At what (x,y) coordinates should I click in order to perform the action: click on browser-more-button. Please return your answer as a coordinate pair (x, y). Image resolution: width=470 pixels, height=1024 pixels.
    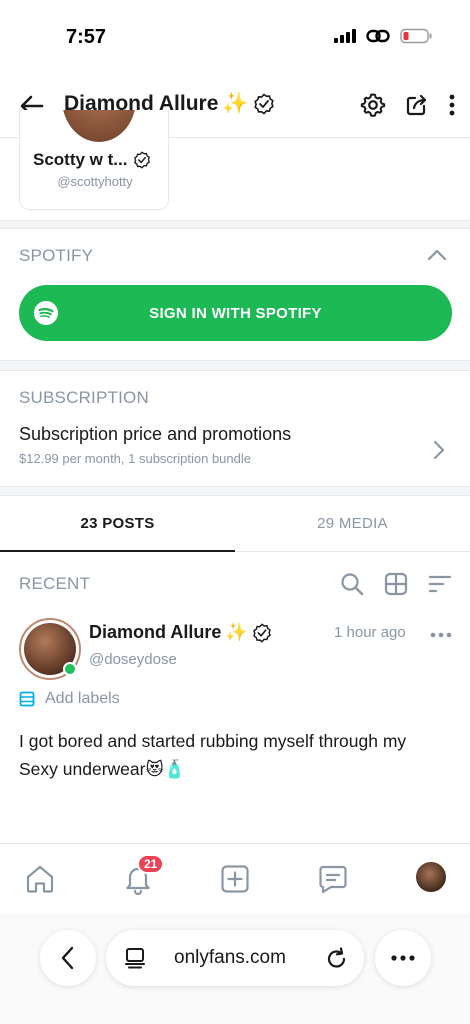
    Looking at the image, I should click on (403, 958).